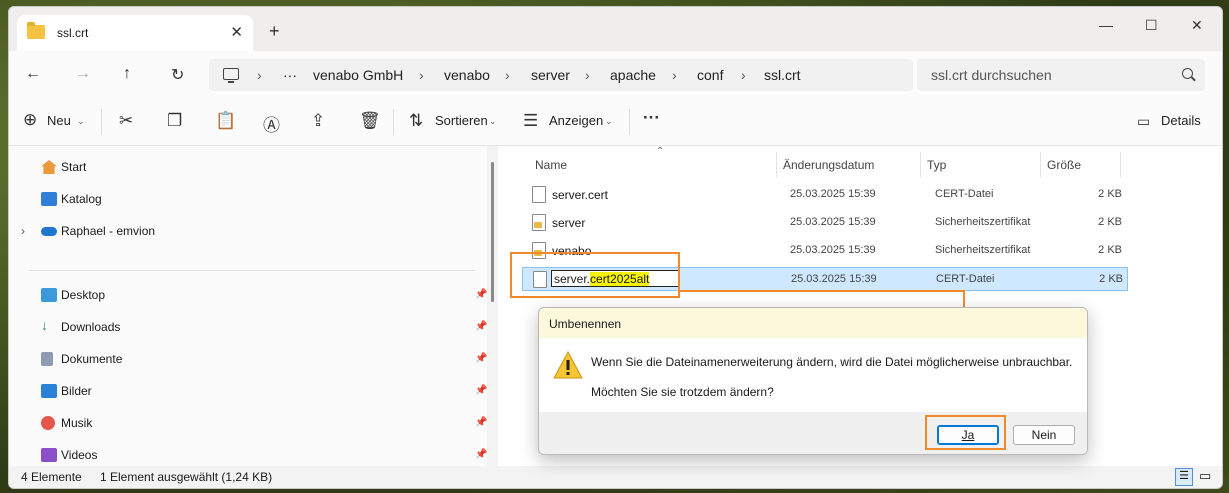  Describe the element at coordinates (1184, 477) in the screenshot. I see `details-view-icon: ☰` at that location.